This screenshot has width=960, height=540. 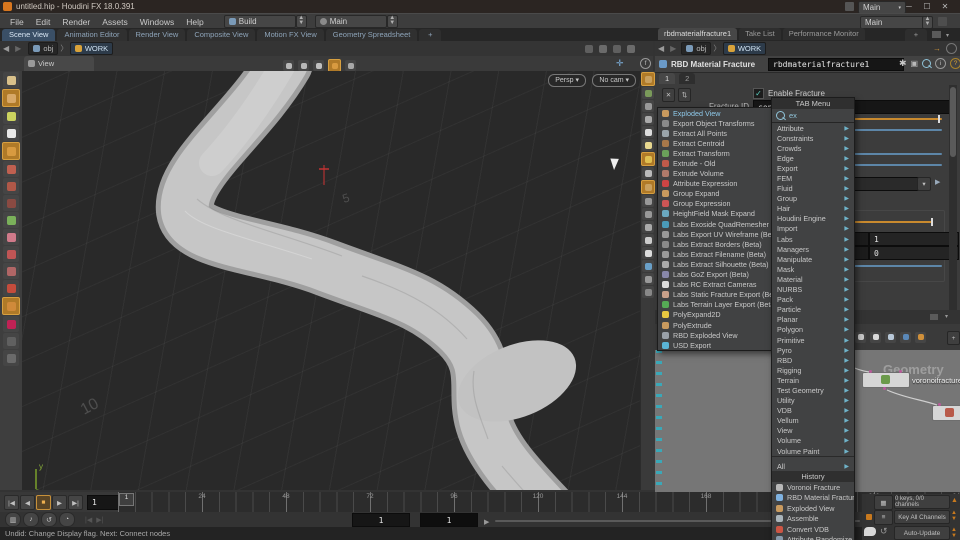 What do you see at coordinates (813, 401) in the screenshot?
I see `tab-category-utility: Utility ▶` at bounding box center [813, 401].